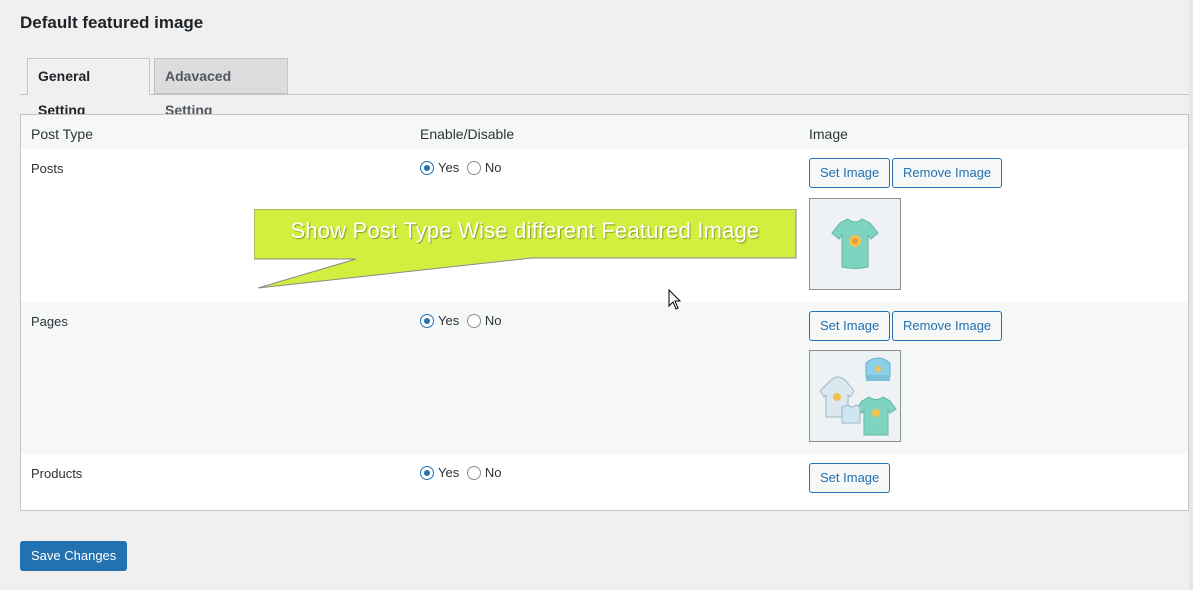 This screenshot has width=1193, height=590. Describe the element at coordinates (604, 132) in the screenshot. I see `table-header: Post Type Enable/Disable Image` at that location.